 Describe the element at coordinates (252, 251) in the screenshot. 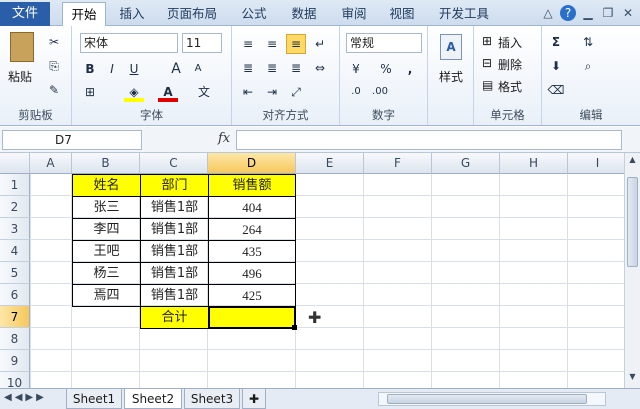

I see `table-cell: 435` at that location.